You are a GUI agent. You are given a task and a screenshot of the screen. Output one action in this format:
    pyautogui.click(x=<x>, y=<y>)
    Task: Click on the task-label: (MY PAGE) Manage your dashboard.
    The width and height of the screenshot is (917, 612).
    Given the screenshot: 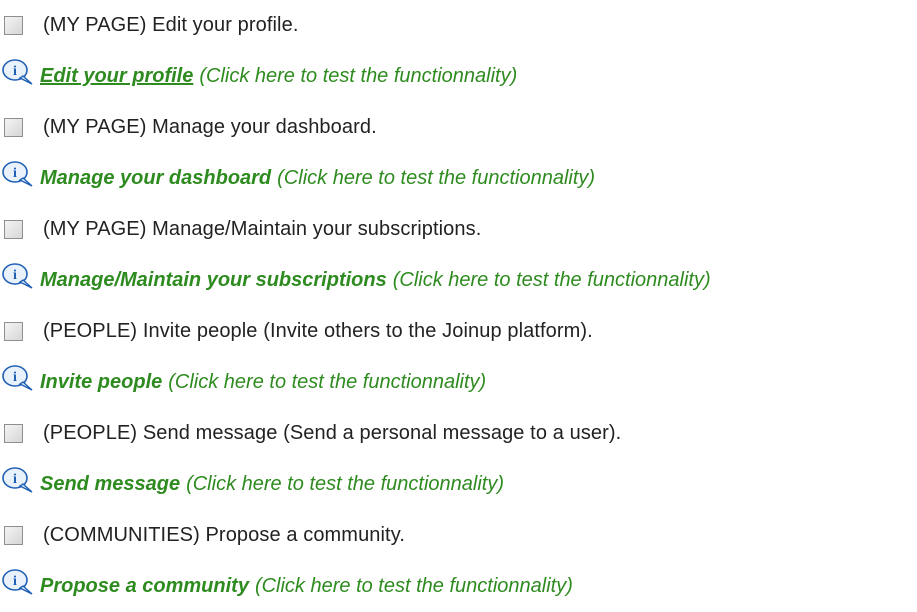 What is the action you would take?
    pyautogui.click(x=210, y=127)
    